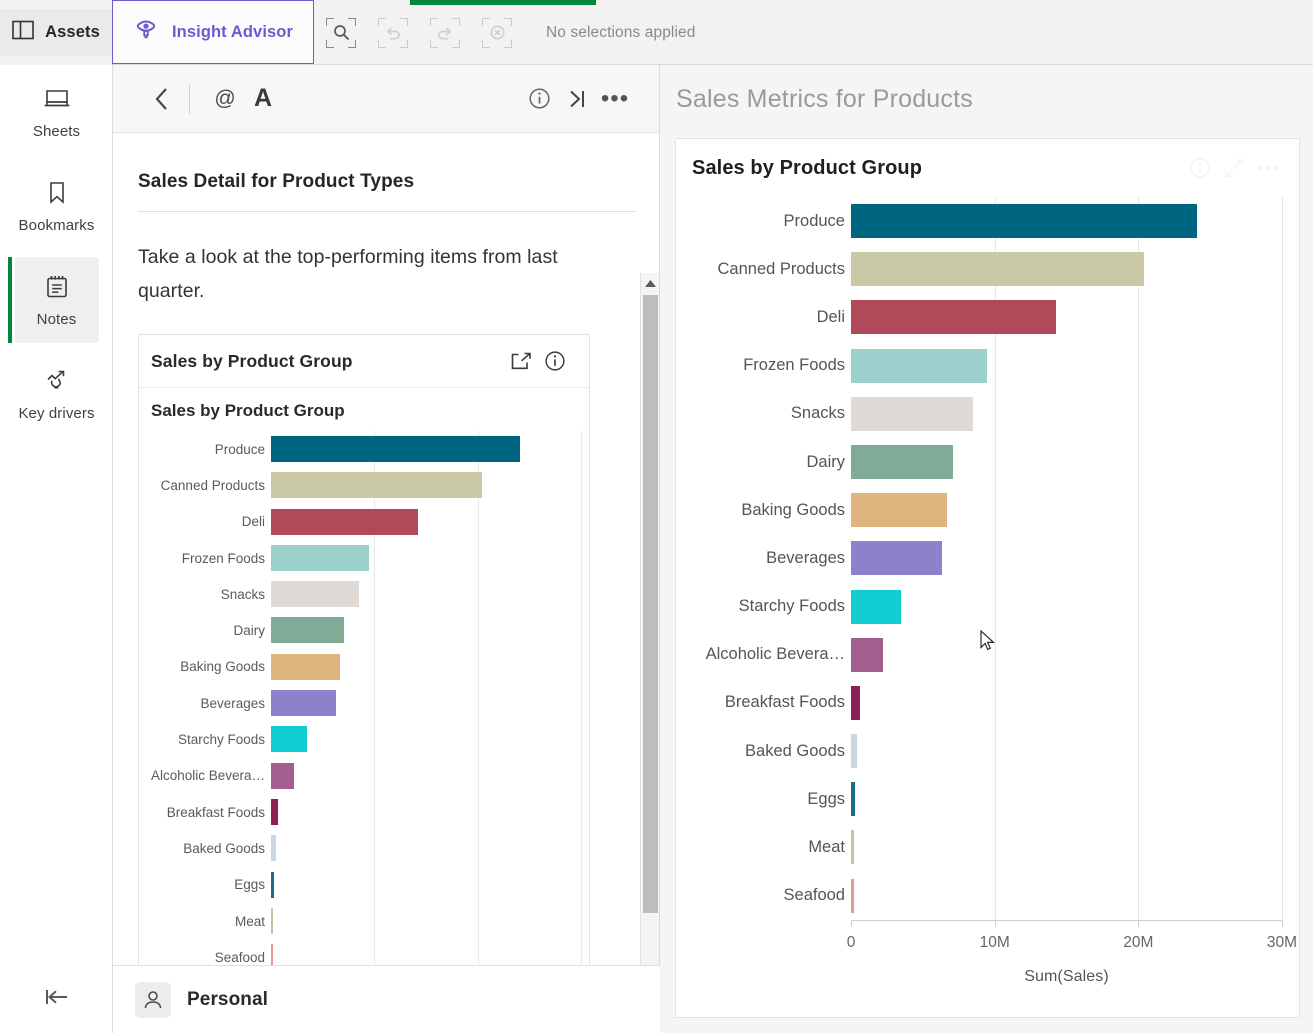  I want to click on bar-row: Breakfast Foods, so click(979, 703).